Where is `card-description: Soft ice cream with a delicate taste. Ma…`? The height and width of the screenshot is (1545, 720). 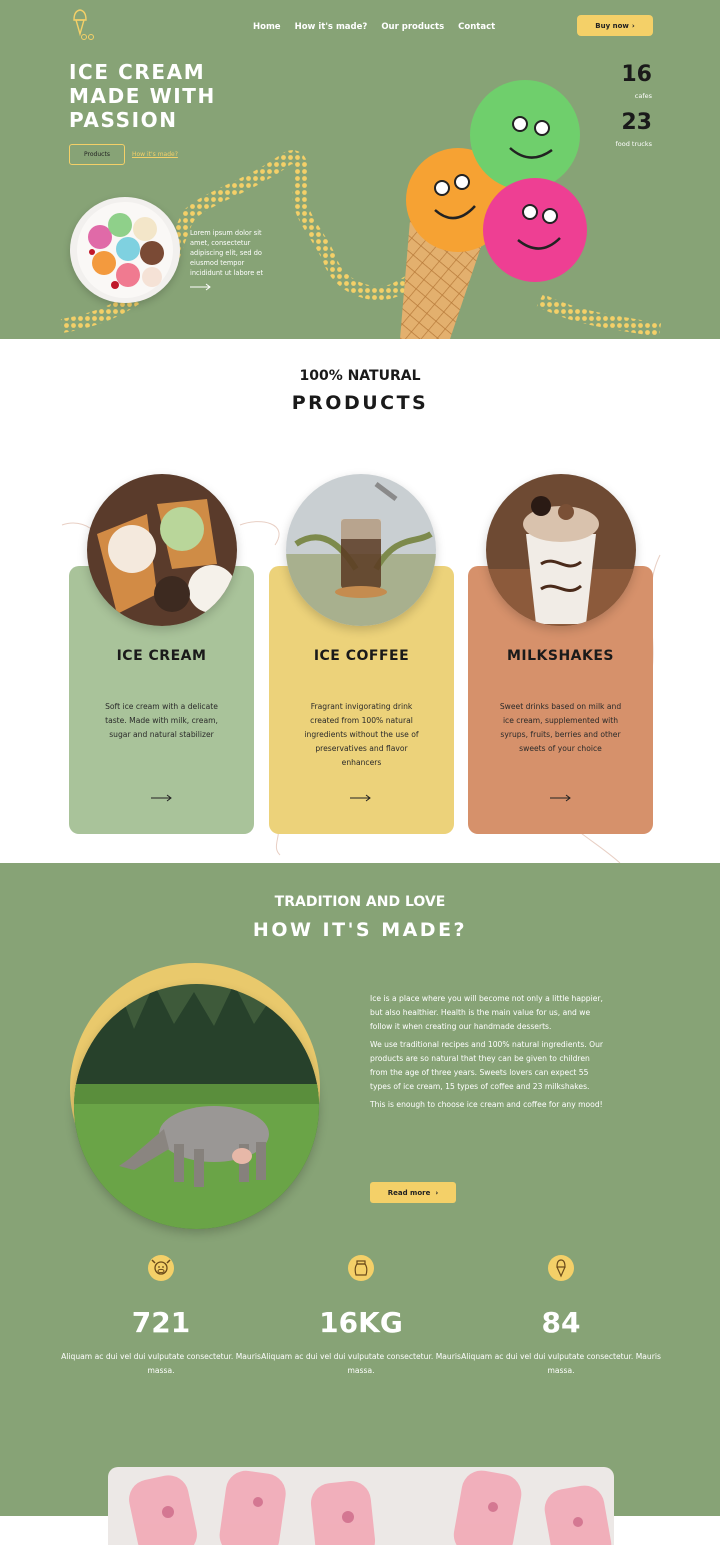 card-description: Soft ice cream with a delicate taste. Ma… is located at coordinates (161, 720).